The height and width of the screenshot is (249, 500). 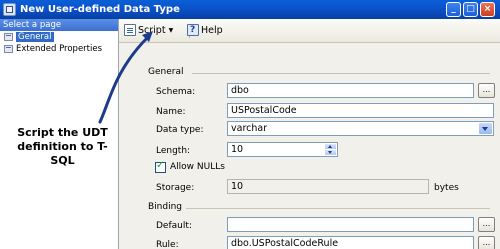 I want to click on schema-label: Schema:, so click(x=176, y=92).